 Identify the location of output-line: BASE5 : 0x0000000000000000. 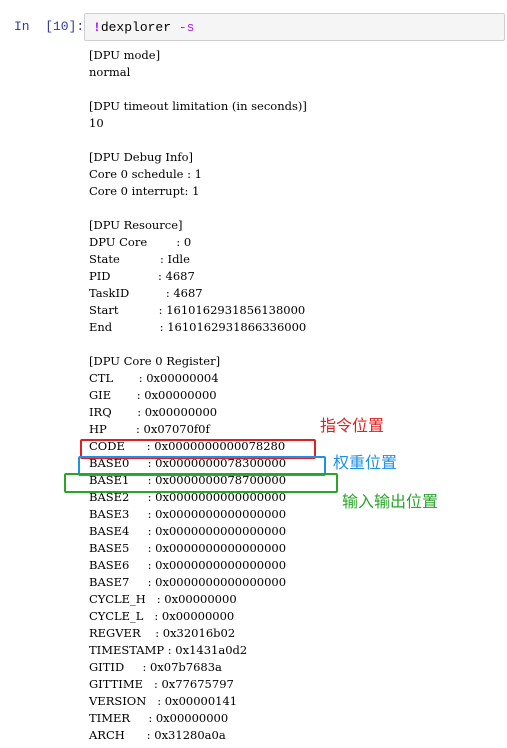
(188, 548).